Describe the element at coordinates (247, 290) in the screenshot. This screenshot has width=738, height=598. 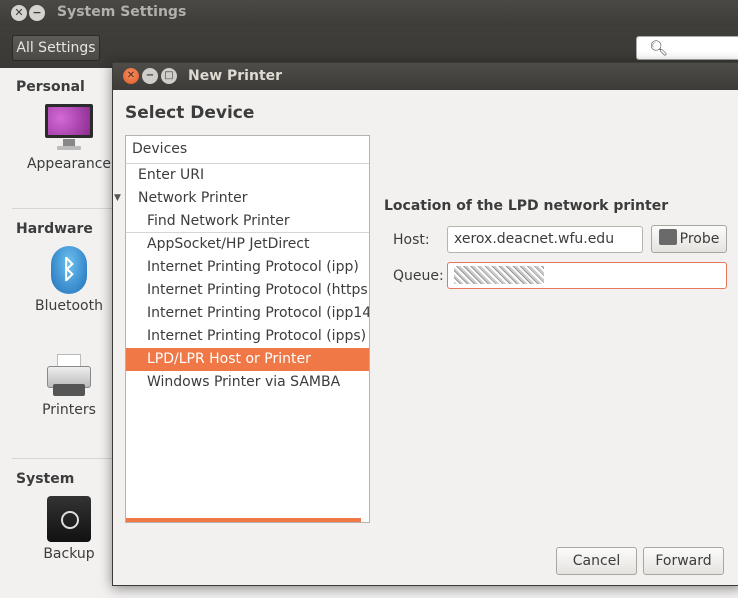
I see `device-ipp-https: Internet Printing Protocol (https)` at that location.